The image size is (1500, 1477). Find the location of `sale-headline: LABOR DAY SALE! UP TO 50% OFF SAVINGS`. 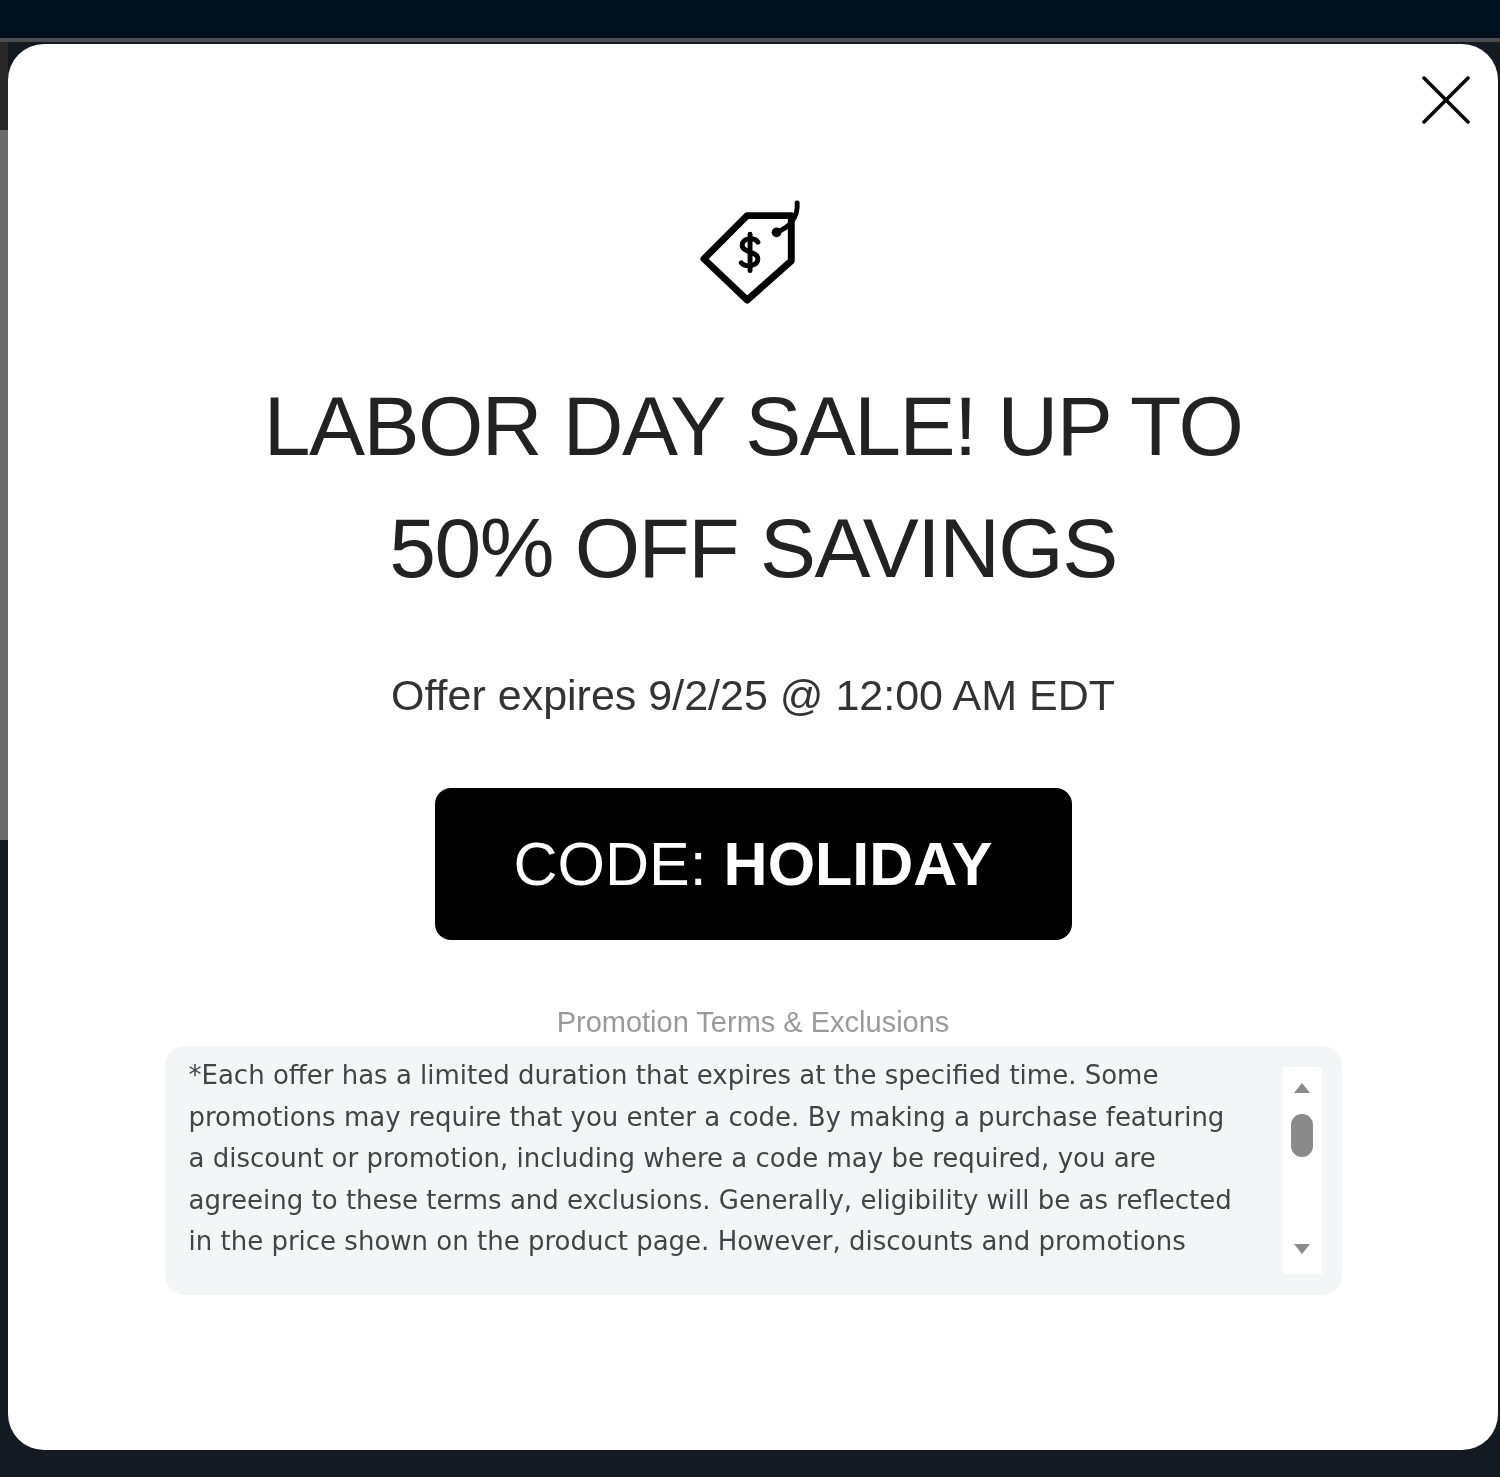

sale-headline: LABOR DAY SALE! UP TO 50% OFF SAVINGS is located at coordinates (753, 487).